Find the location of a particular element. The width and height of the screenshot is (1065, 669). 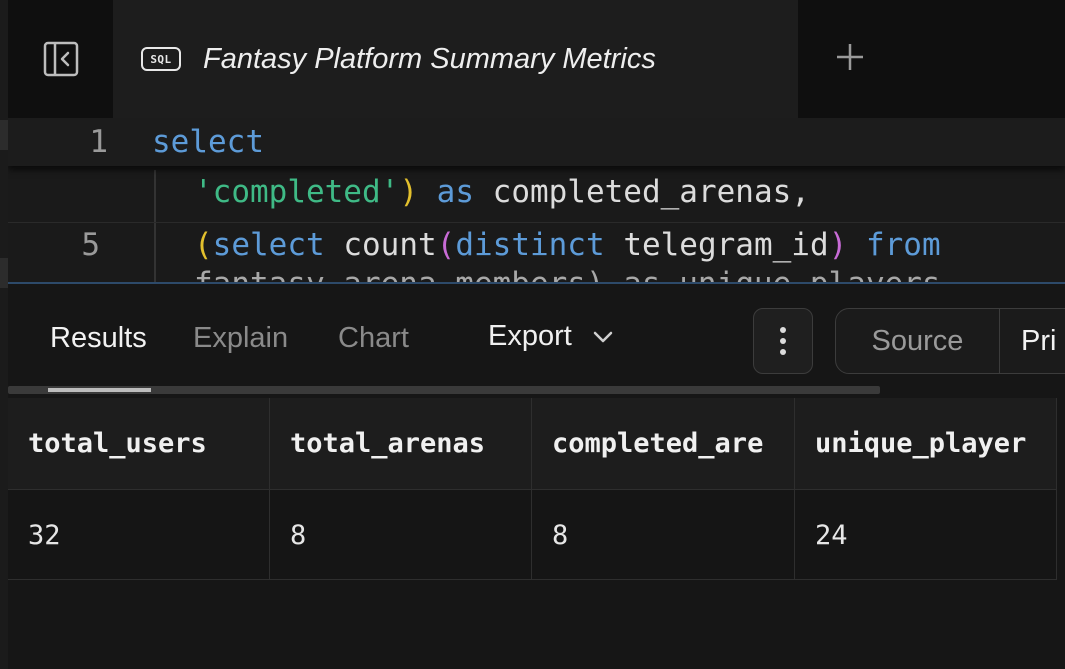

column-header: total_arenas is located at coordinates (401, 443).